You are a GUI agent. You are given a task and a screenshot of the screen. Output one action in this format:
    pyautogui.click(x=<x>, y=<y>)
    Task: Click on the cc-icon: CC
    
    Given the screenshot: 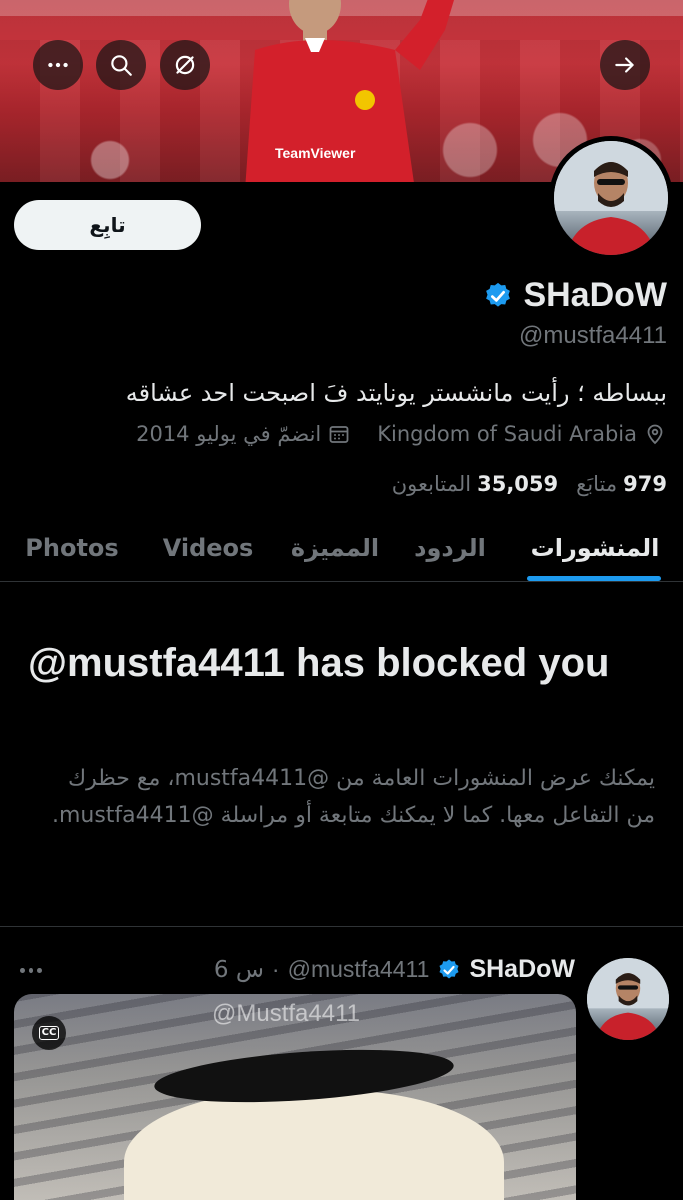 What is the action you would take?
    pyautogui.click(x=49, y=1033)
    